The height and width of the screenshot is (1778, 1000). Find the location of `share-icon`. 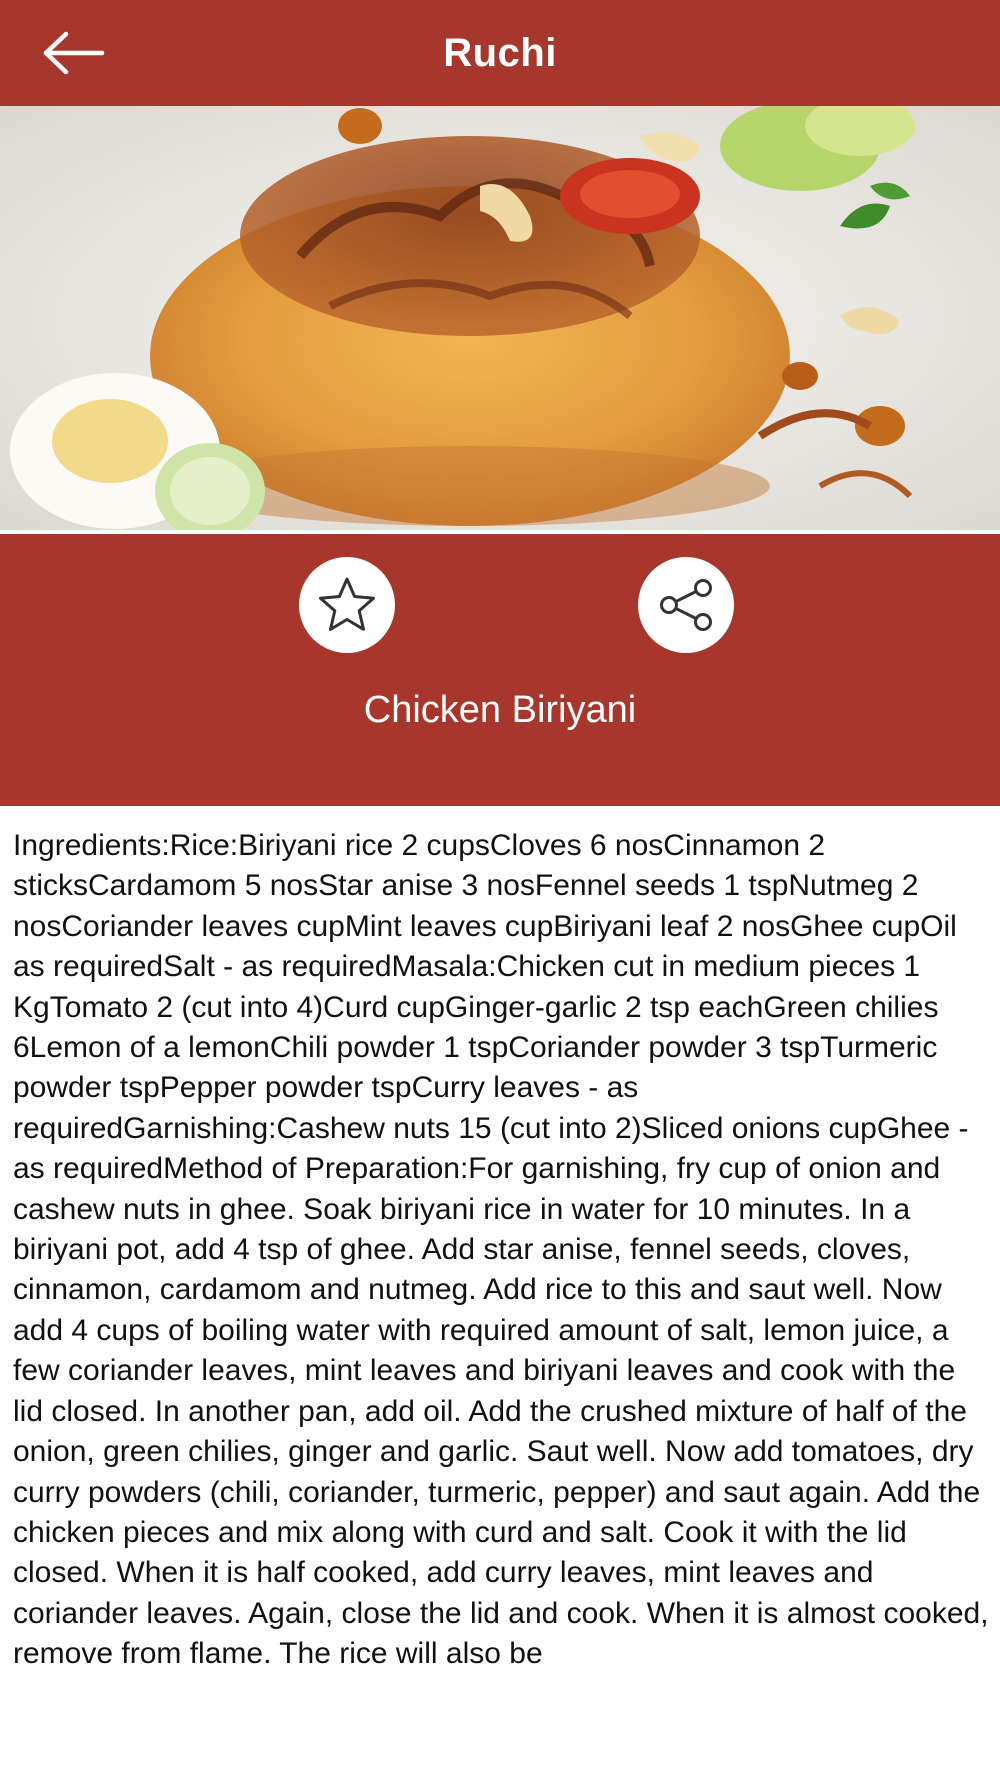

share-icon is located at coordinates (686, 605).